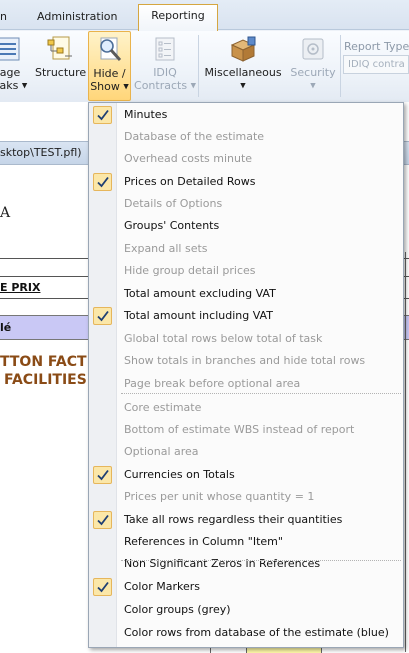  I want to click on menu-item: Overhead costs minute, so click(246, 159).